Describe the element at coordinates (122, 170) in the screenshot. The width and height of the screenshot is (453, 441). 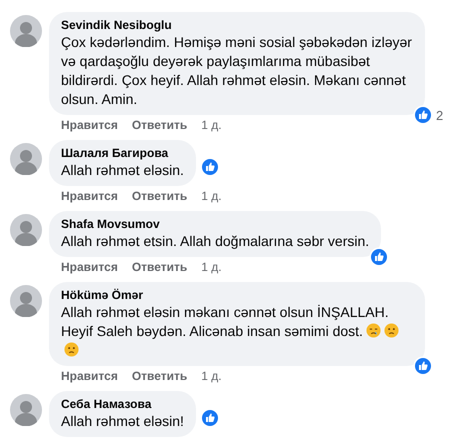
I see `comment-text: Allah rəhmət eləsin.` at that location.